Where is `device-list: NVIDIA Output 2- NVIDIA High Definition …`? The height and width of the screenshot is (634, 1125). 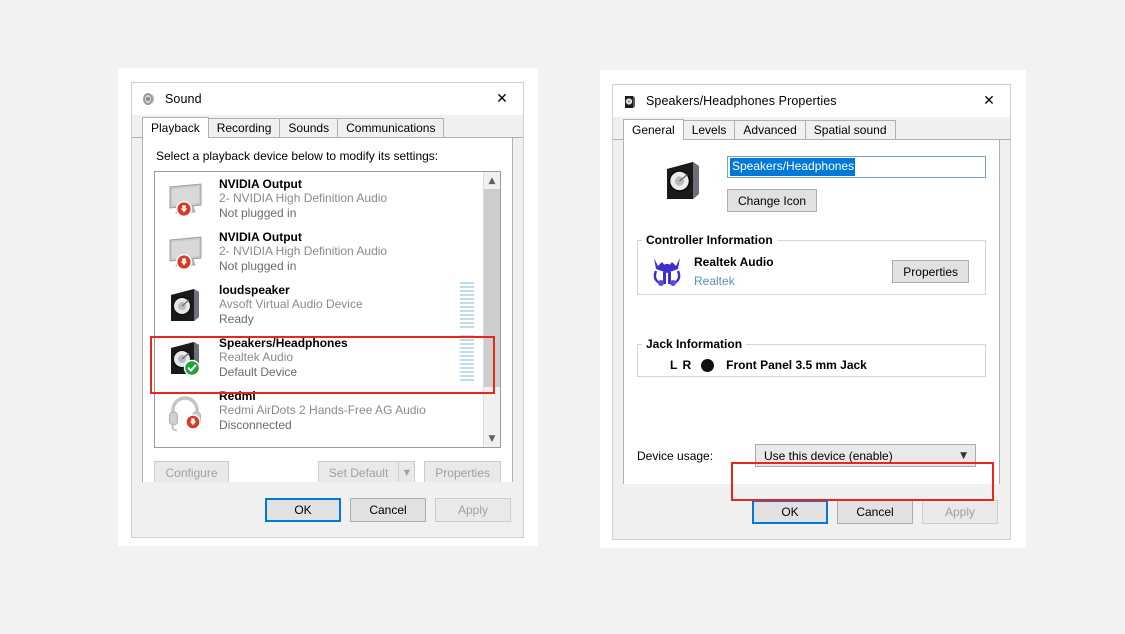 device-list: NVIDIA Output 2- NVIDIA High Definition … is located at coordinates (327, 309).